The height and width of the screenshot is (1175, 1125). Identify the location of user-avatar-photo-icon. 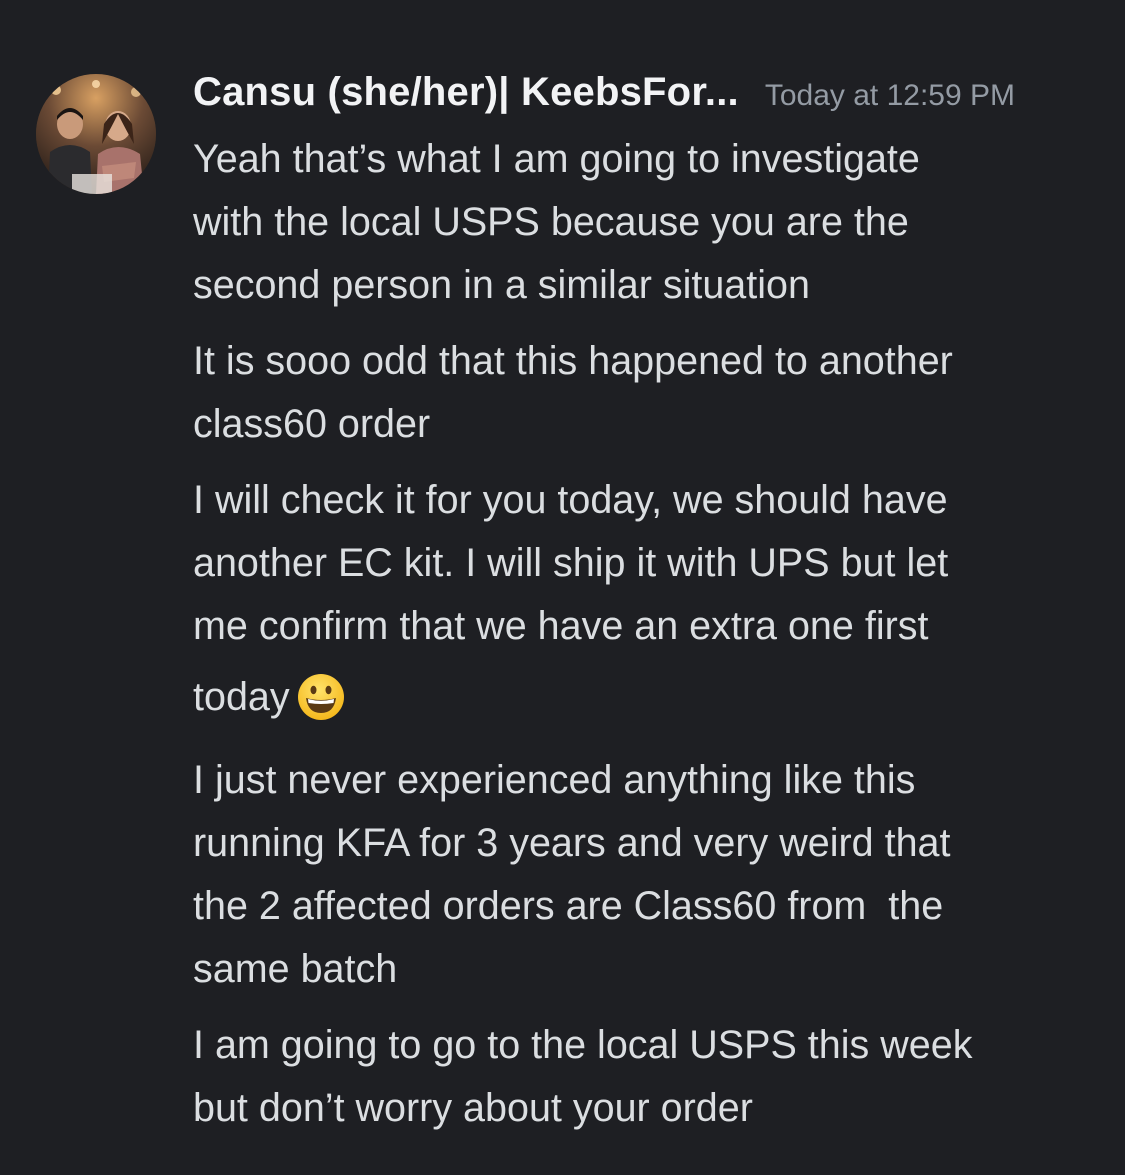
(96, 134).